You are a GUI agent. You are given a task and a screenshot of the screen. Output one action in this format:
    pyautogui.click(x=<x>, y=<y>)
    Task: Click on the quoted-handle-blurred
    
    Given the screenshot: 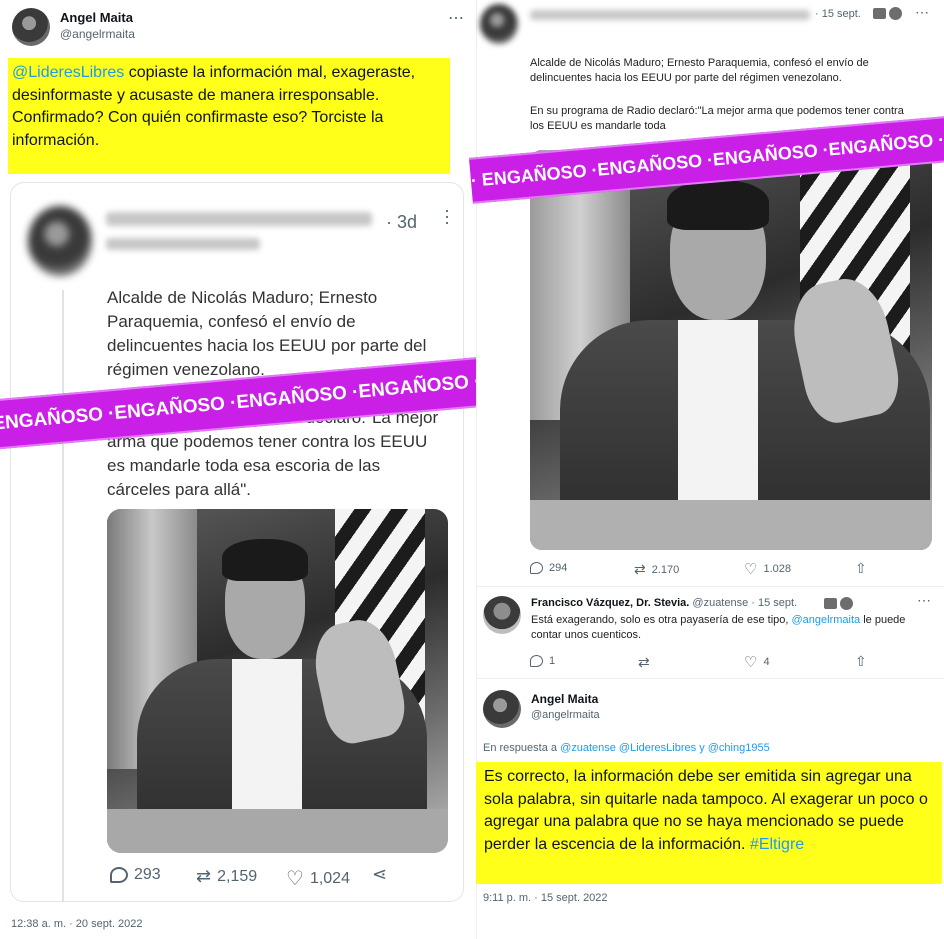 What is the action you would take?
    pyautogui.click(x=183, y=244)
    